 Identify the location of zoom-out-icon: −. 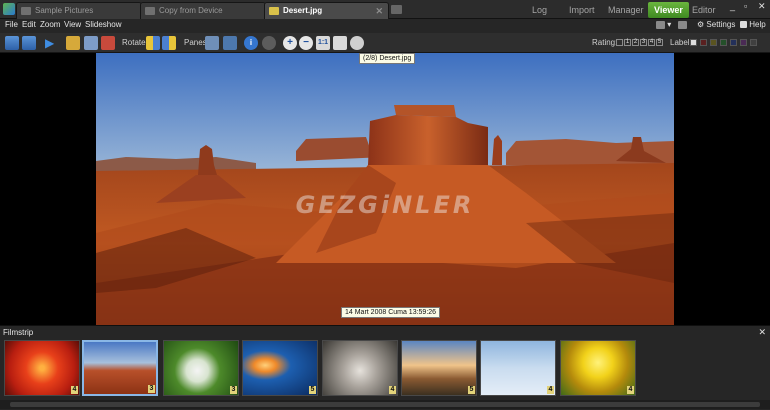
(306, 43).